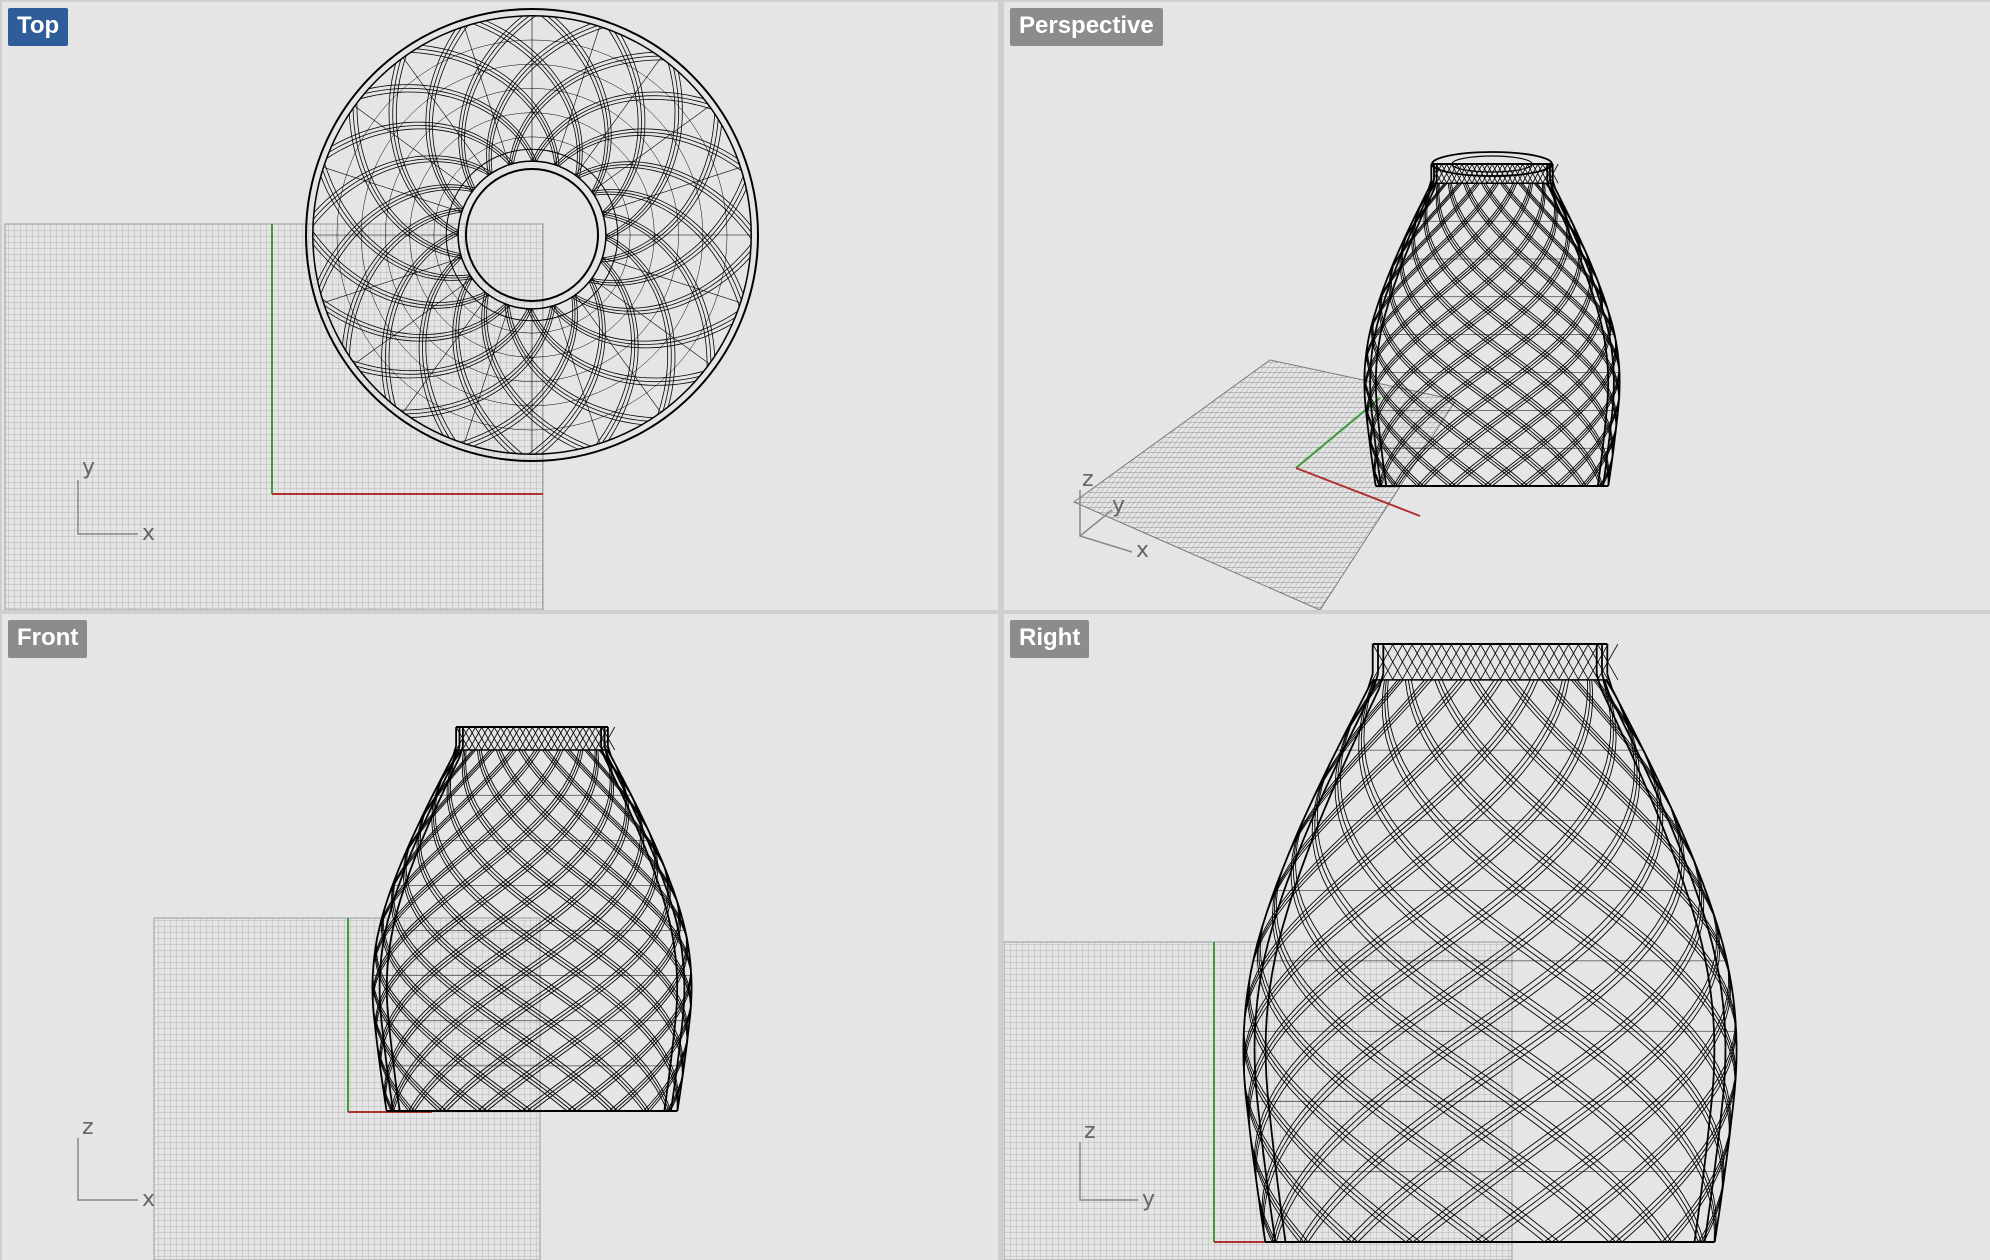 The image size is (1990, 1260). Describe the element at coordinates (38, 27) in the screenshot. I see `viewport-label-top: Top` at that location.